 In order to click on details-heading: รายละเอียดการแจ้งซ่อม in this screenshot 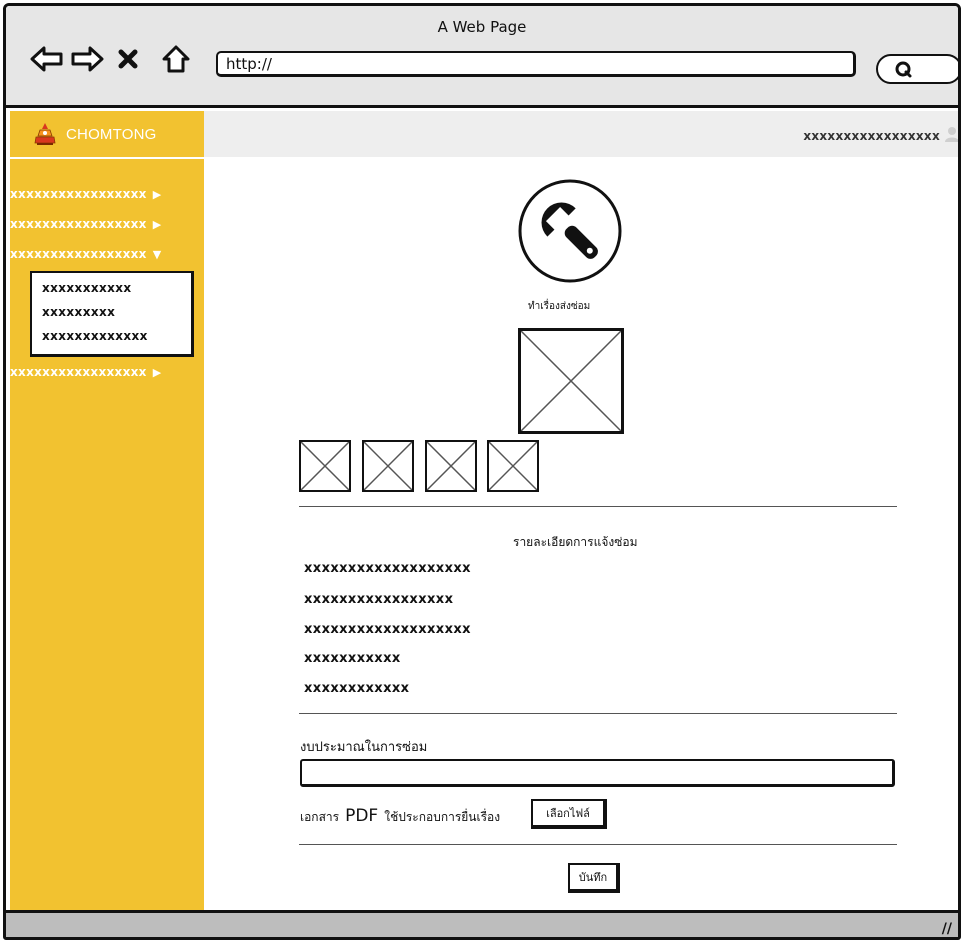, I will do `click(575, 542)`.